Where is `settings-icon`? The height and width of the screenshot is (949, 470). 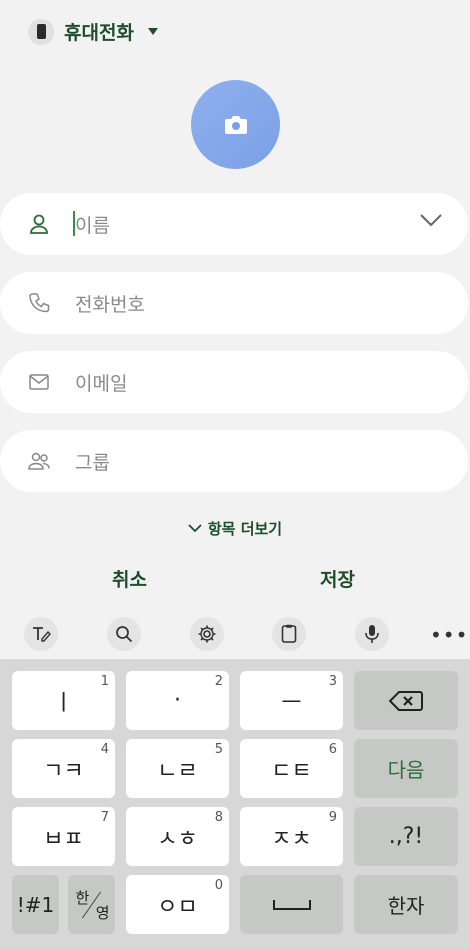
settings-icon is located at coordinates (207, 634).